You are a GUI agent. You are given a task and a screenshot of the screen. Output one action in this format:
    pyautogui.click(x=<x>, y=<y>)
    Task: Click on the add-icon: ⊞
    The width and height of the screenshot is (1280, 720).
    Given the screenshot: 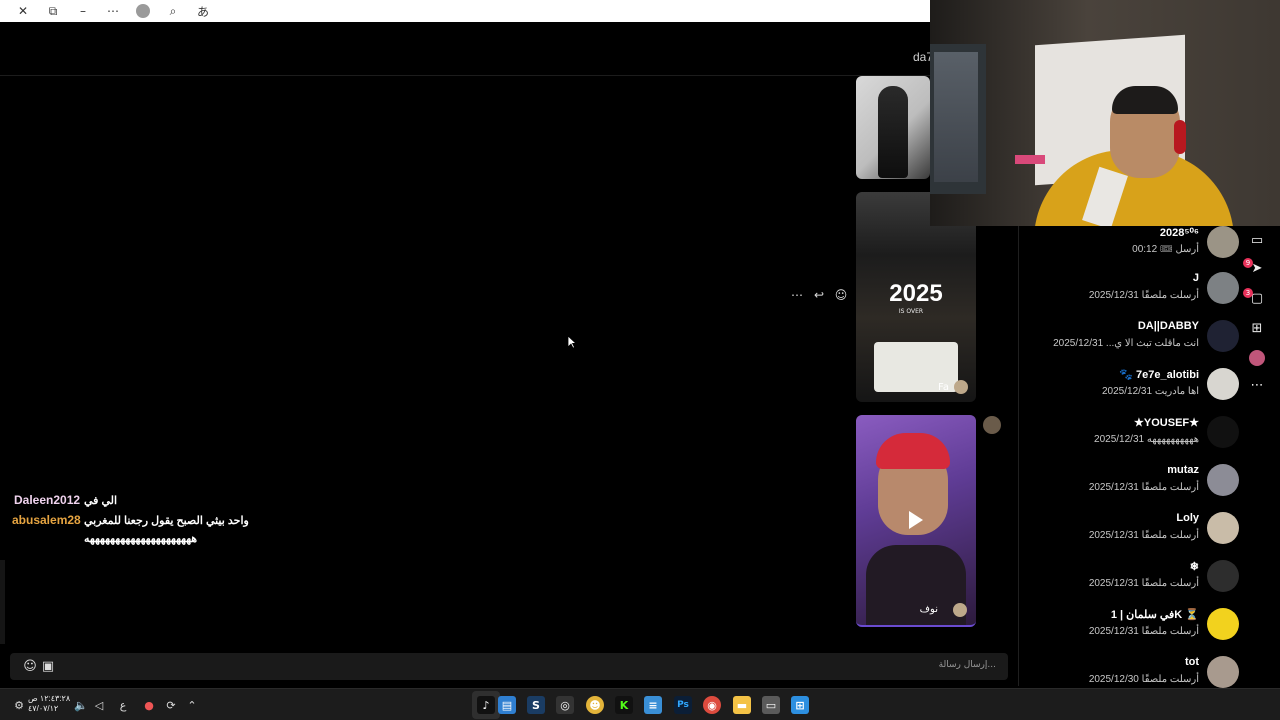 What is the action you would take?
    pyautogui.click(x=1257, y=328)
    